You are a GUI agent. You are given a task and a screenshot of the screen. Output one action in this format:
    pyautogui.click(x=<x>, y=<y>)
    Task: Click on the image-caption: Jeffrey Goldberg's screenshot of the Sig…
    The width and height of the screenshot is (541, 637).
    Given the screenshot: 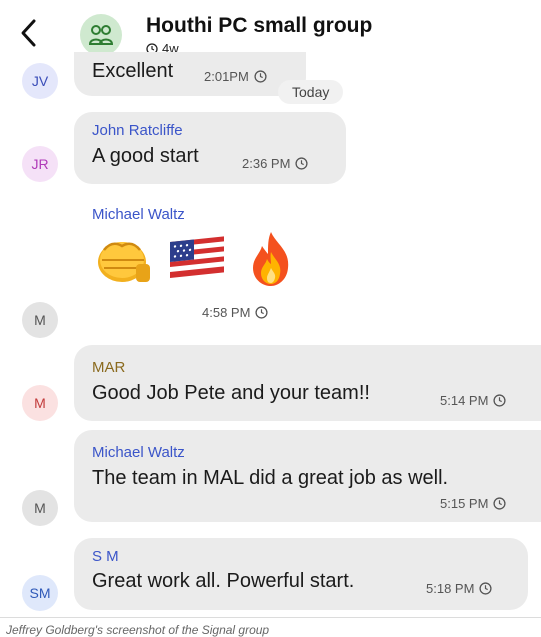 What is the action you would take?
    pyautogui.click(x=138, y=630)
    